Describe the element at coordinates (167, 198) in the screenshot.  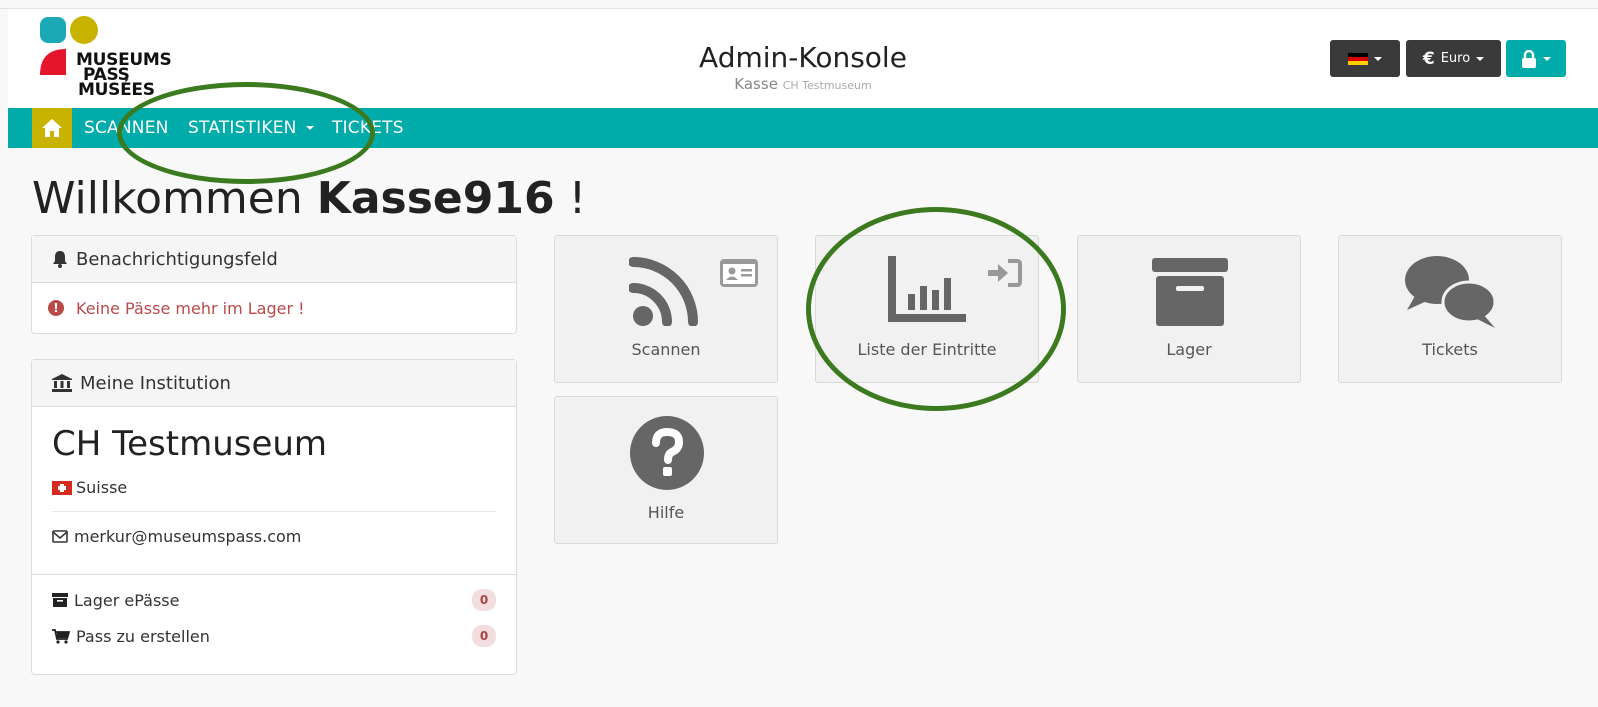
I see `welcome-prefix: Willkommen` at that location.